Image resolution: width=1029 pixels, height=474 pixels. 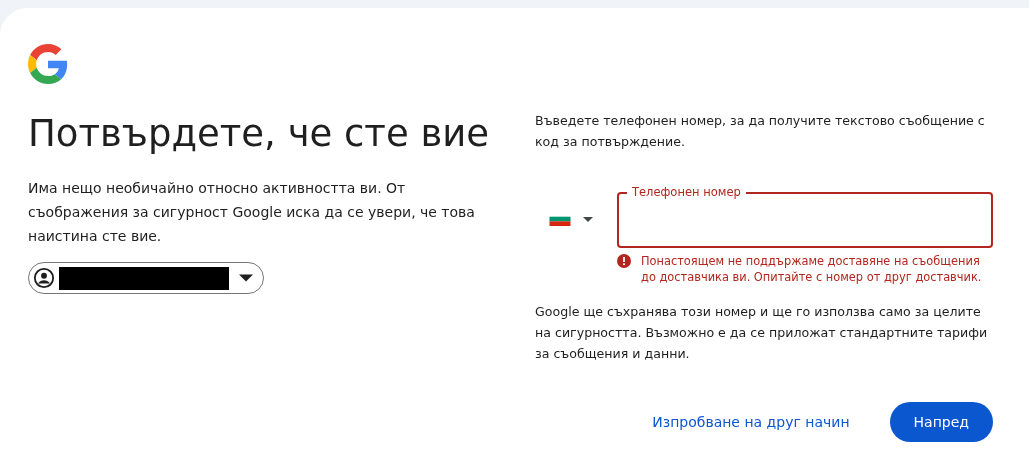 What do you see at coordinates (941, 422) in the screenshot?
I see `next-button: Напред` at bounding box center [941, 422].